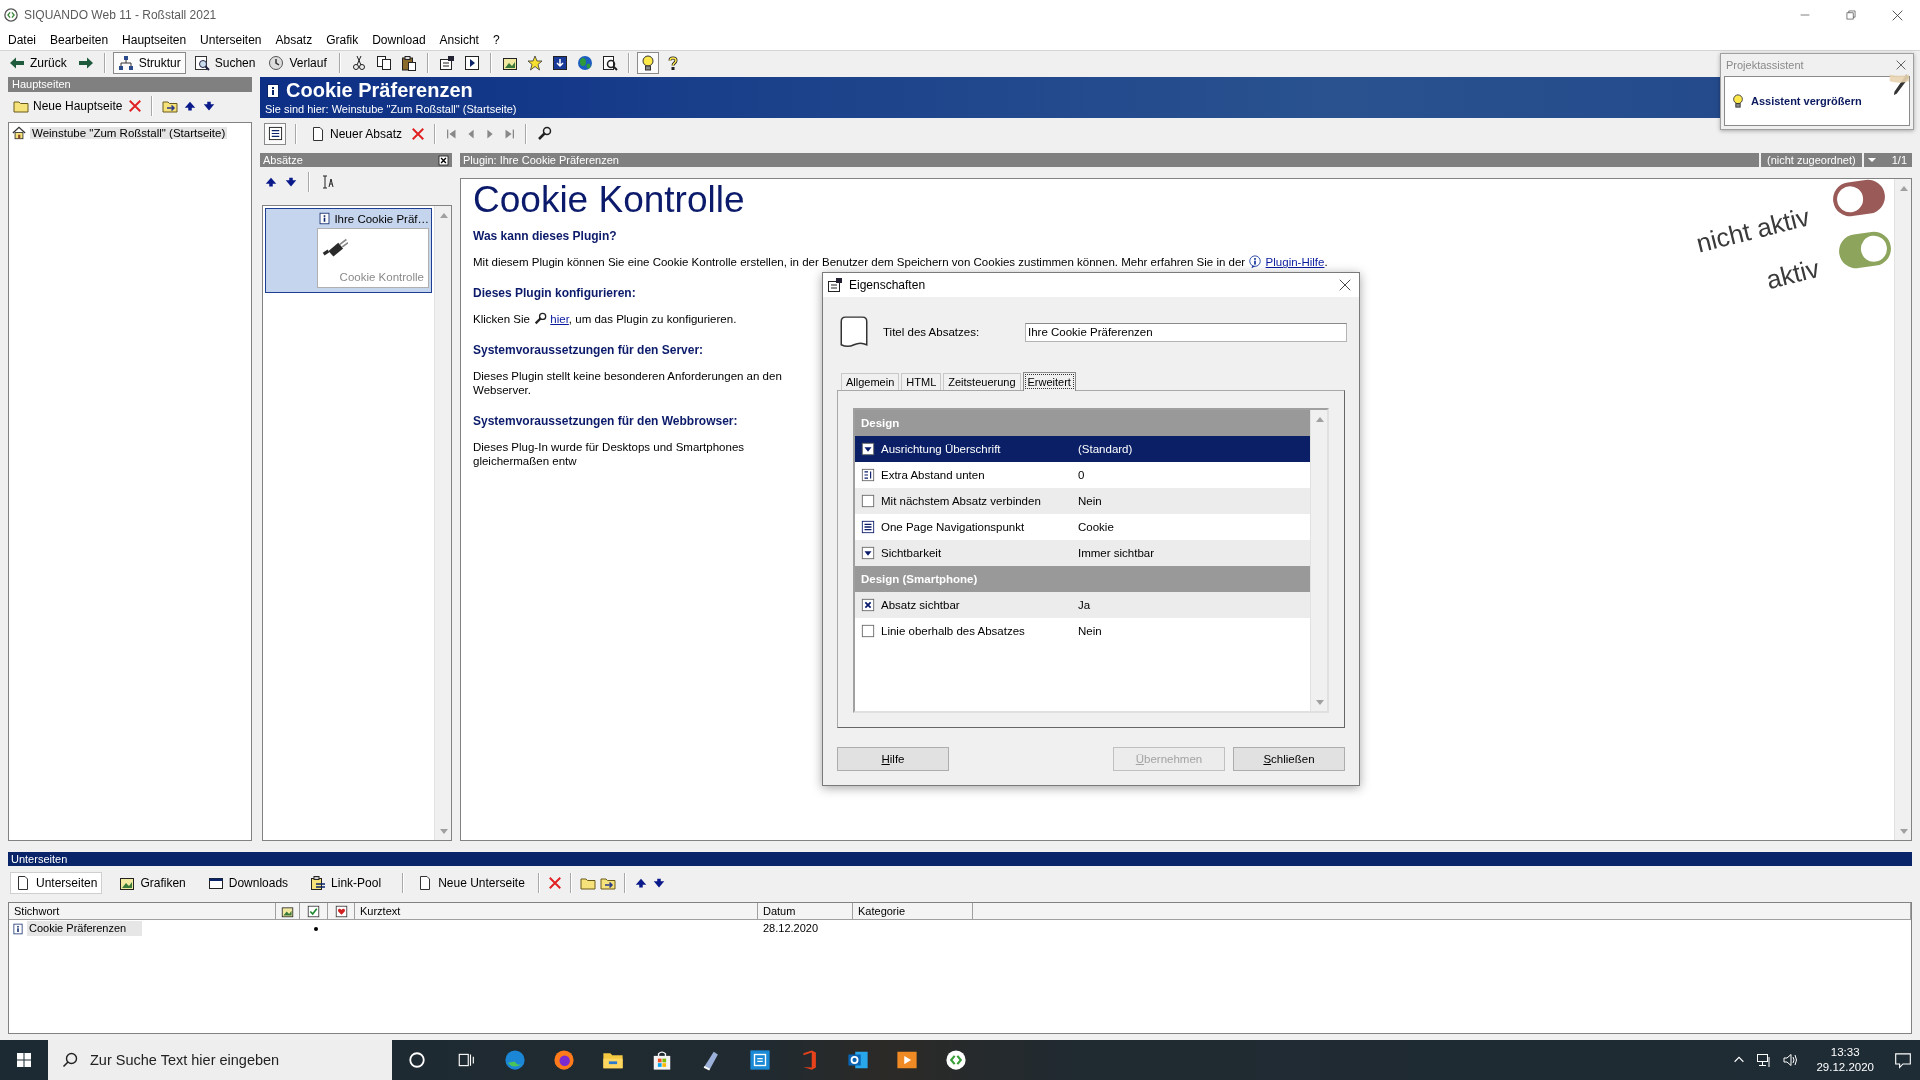 The height and width of the screenshot is (1080, 1920). What do you see at coordinates (446, 62) in the screenshot?
I see `properties-icon` at bounding box center [446, 62].